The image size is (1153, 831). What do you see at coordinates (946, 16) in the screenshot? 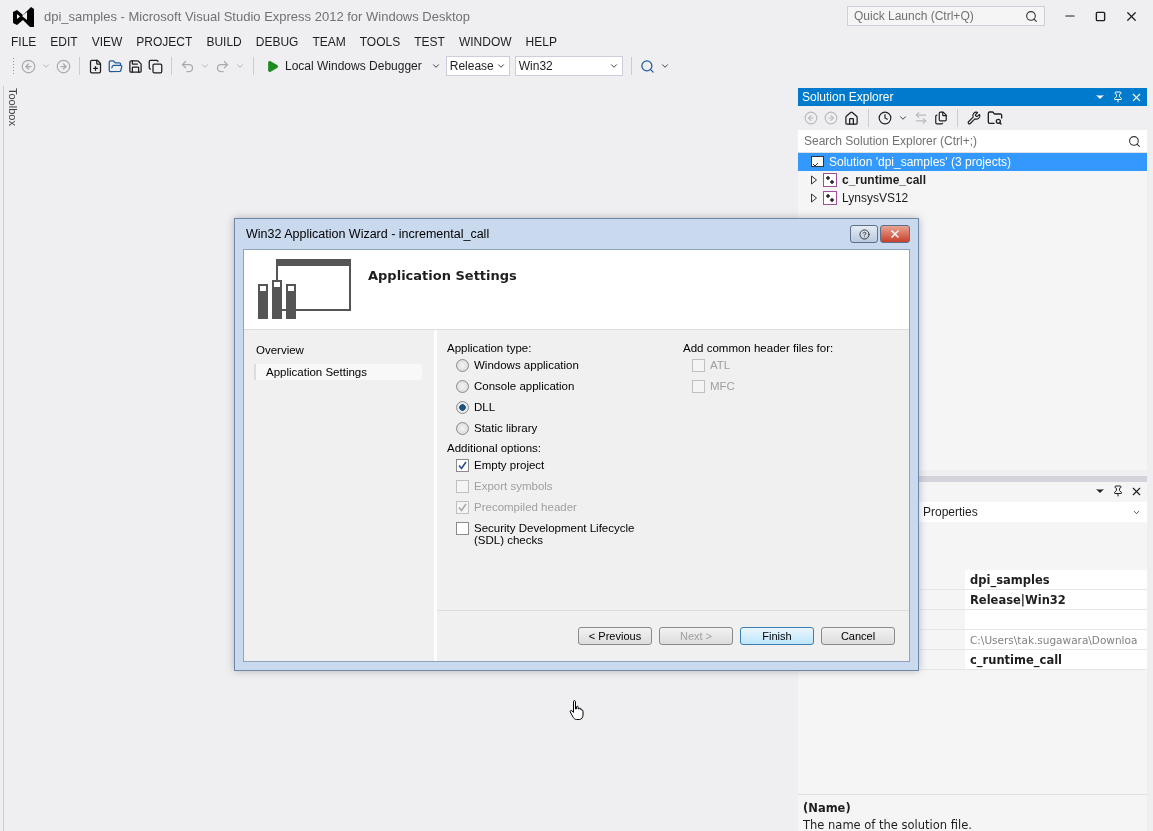
I see `quick-launch-field: Quick Launch (Ctrl+Q)` at bounding box center [946, 16].